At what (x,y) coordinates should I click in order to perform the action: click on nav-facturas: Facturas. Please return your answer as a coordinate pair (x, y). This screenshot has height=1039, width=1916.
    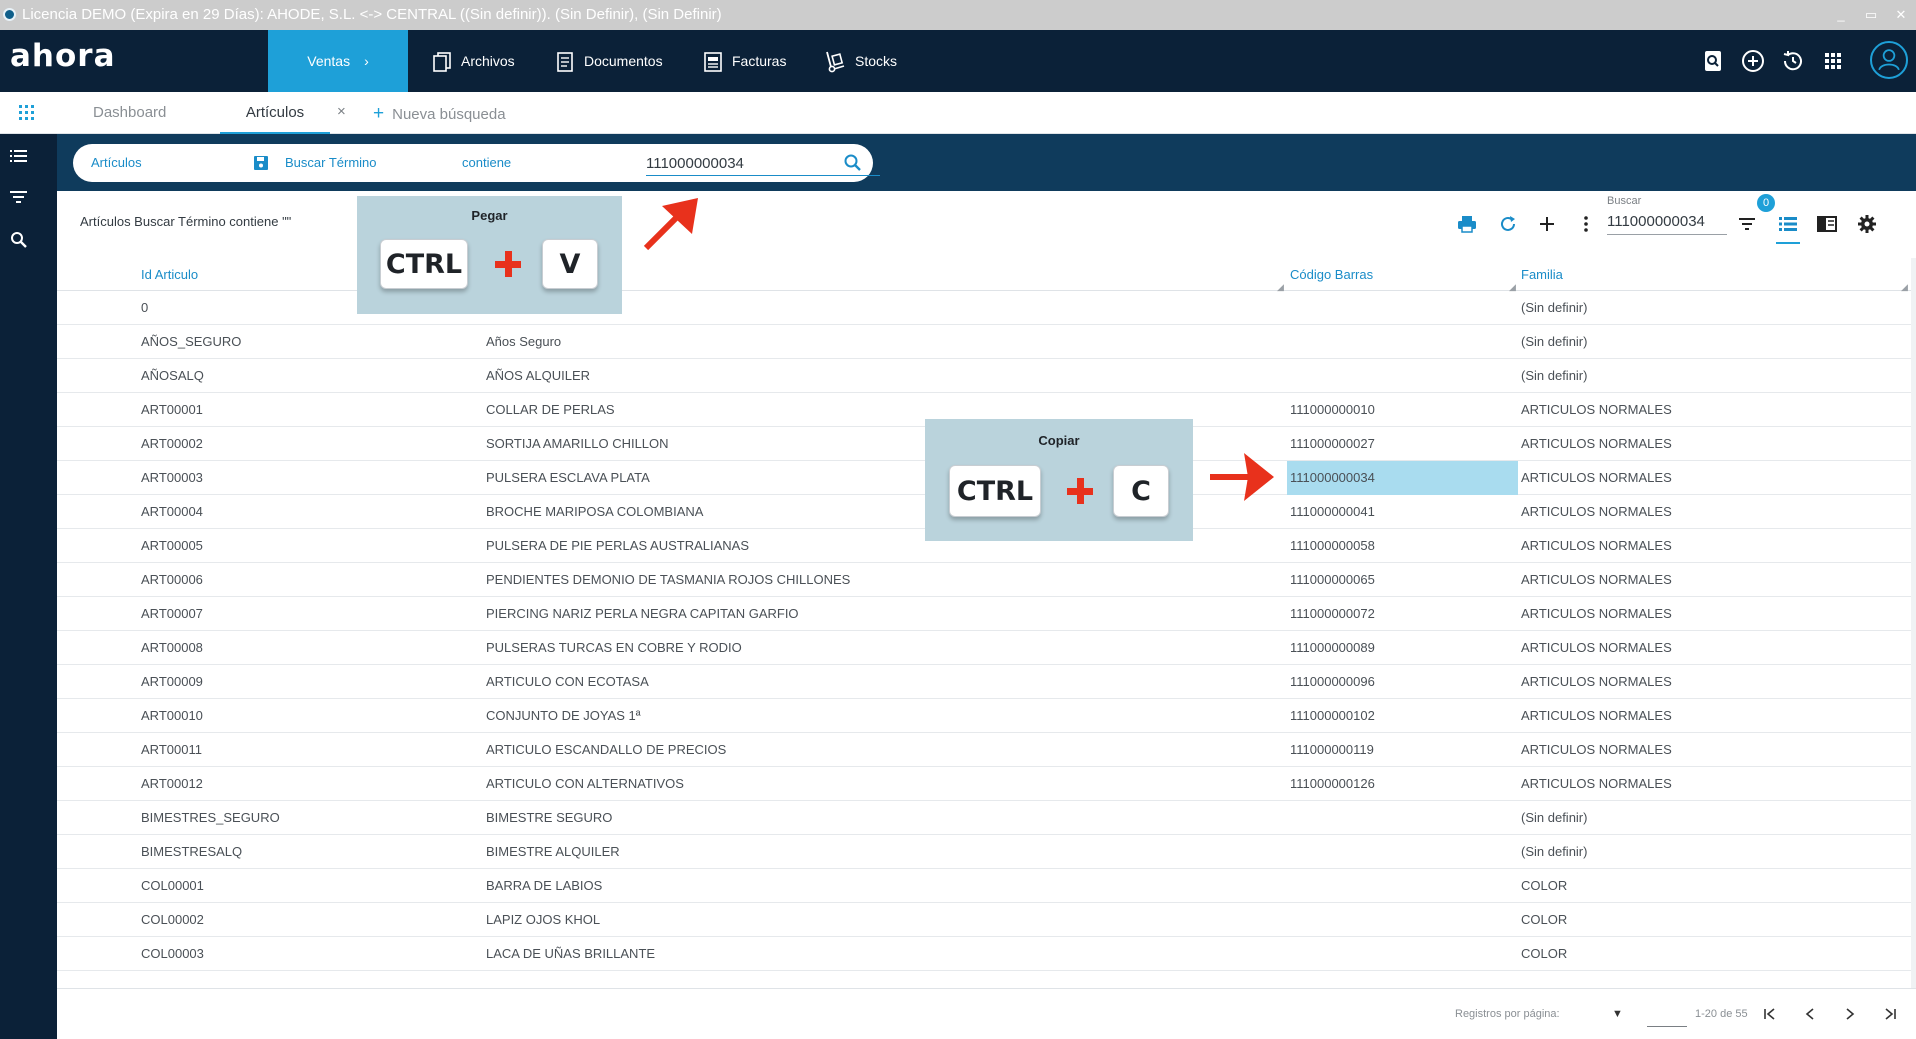
    Looking at the image, I should click on (745, 61).